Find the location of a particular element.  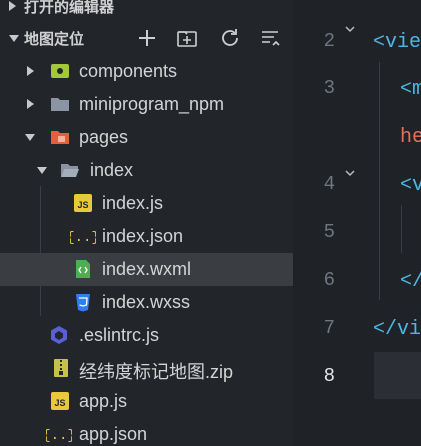

tree-item-label: index.js is located at coordinates (133, 203).